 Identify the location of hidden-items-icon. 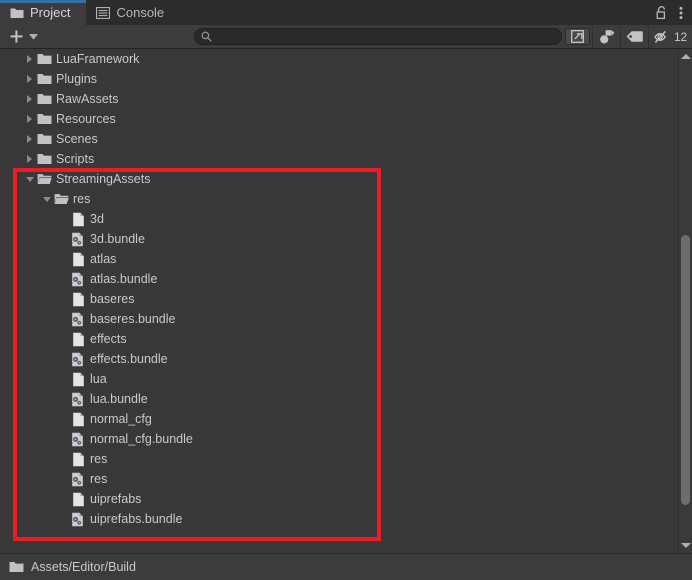
(660, 36).